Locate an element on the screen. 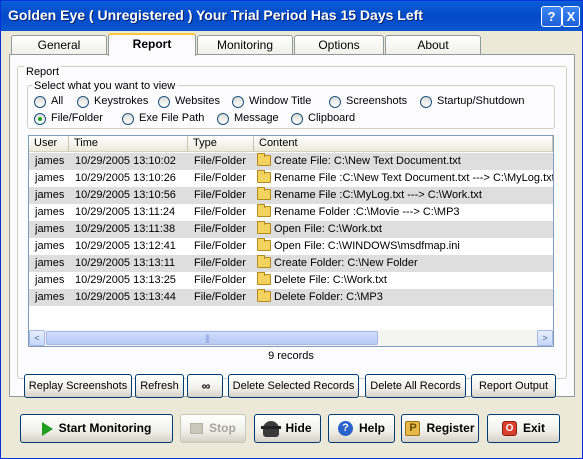  radio-window-title-dot is located at coordinates (238, 102).